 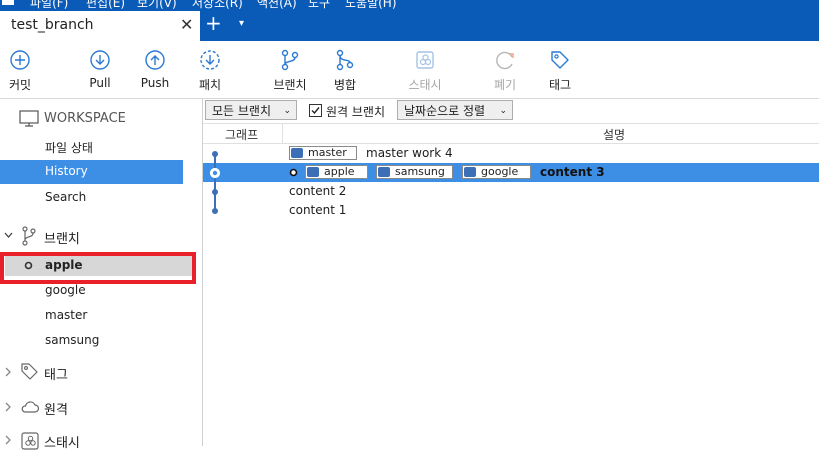 I want to click on close-icon: ✕, so click(x=186, y=25).